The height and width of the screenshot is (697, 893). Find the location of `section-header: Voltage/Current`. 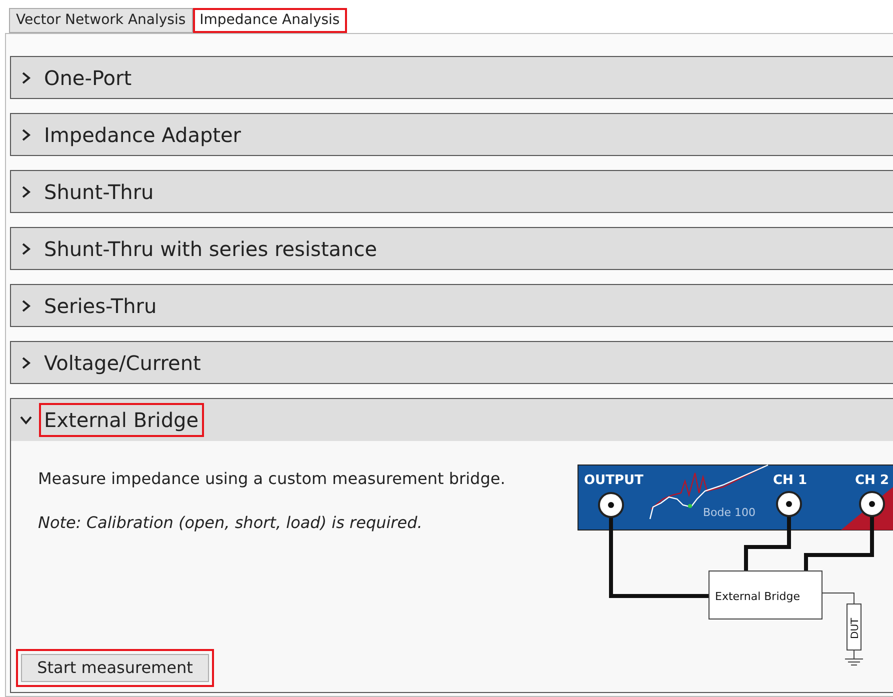

section-header: Voltage/Current is located at coordinates (451, 362).